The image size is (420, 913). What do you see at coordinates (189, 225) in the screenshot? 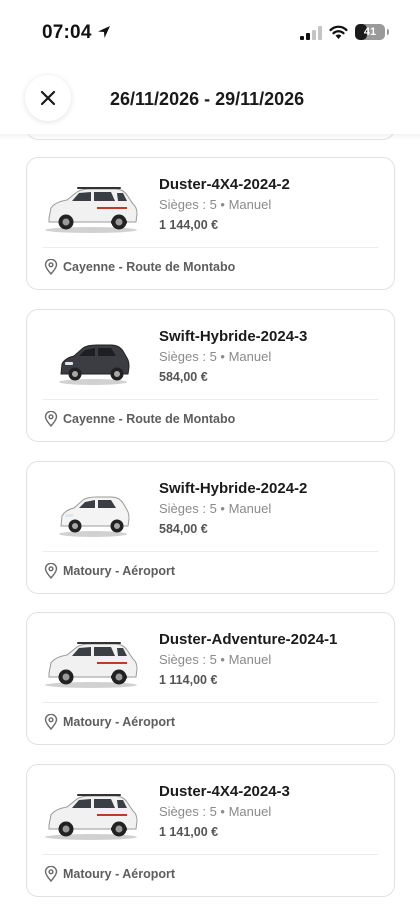
I see `car-price: 1 144,00 €` at bounding box center [189, 225].